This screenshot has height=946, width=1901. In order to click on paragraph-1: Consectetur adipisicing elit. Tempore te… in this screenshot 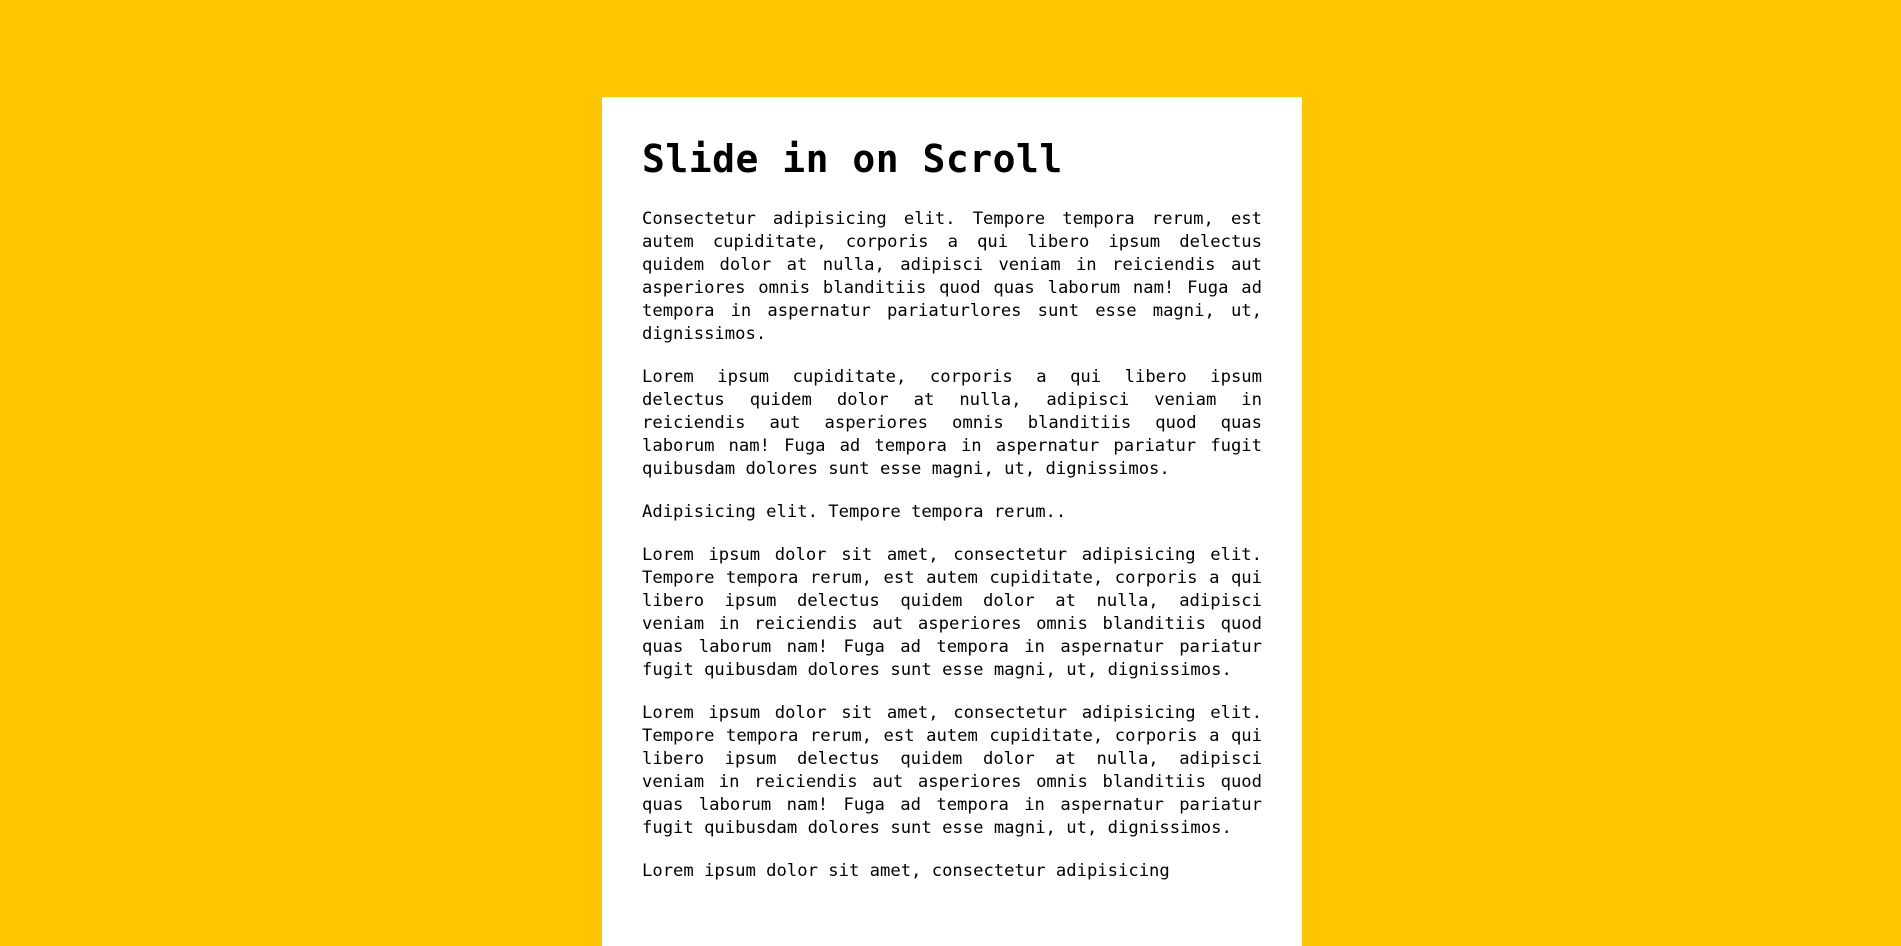, I will do `click(952, 276)`.